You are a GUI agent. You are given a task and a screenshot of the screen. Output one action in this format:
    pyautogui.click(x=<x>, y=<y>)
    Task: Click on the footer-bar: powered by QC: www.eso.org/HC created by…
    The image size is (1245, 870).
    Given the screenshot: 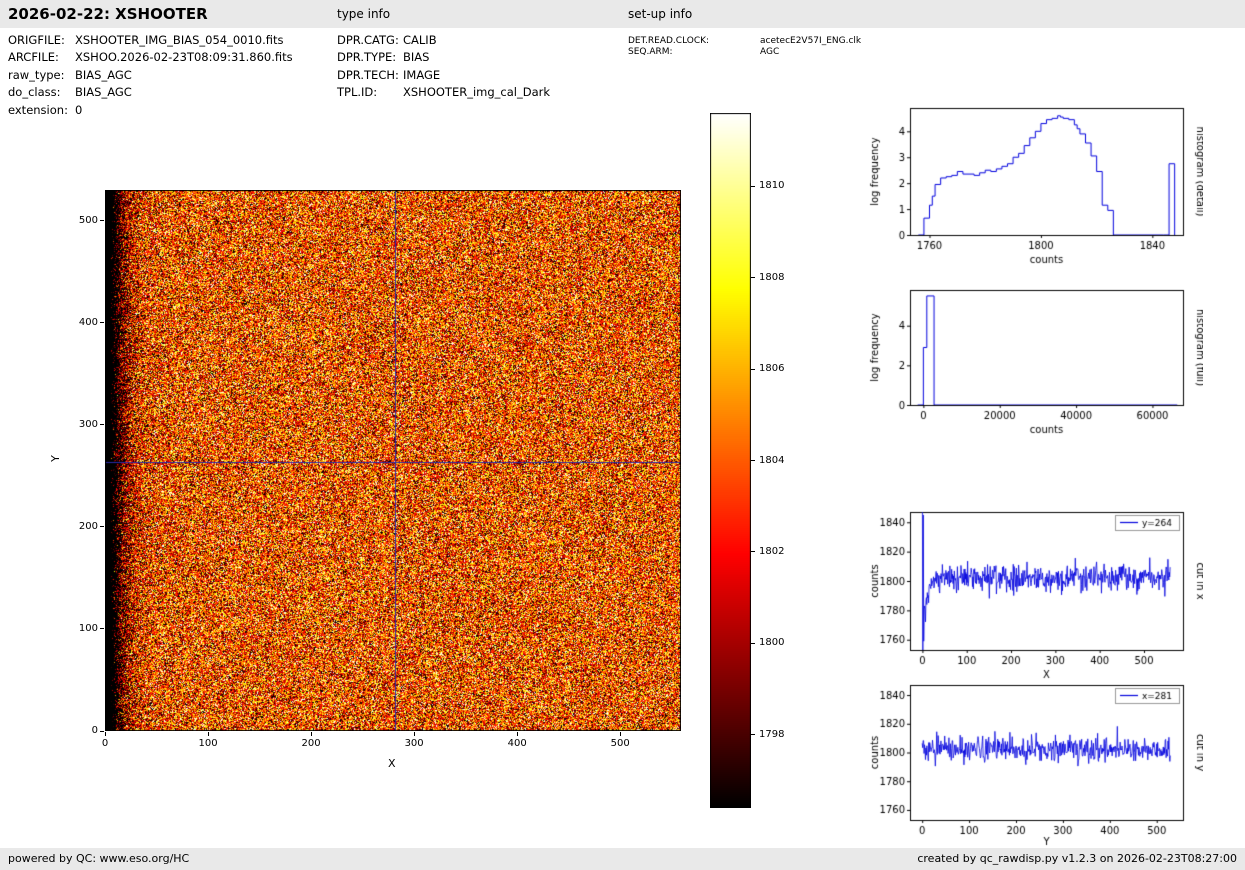 What is the action you would take?
    pyautogui.click(x=622, y=859)
    